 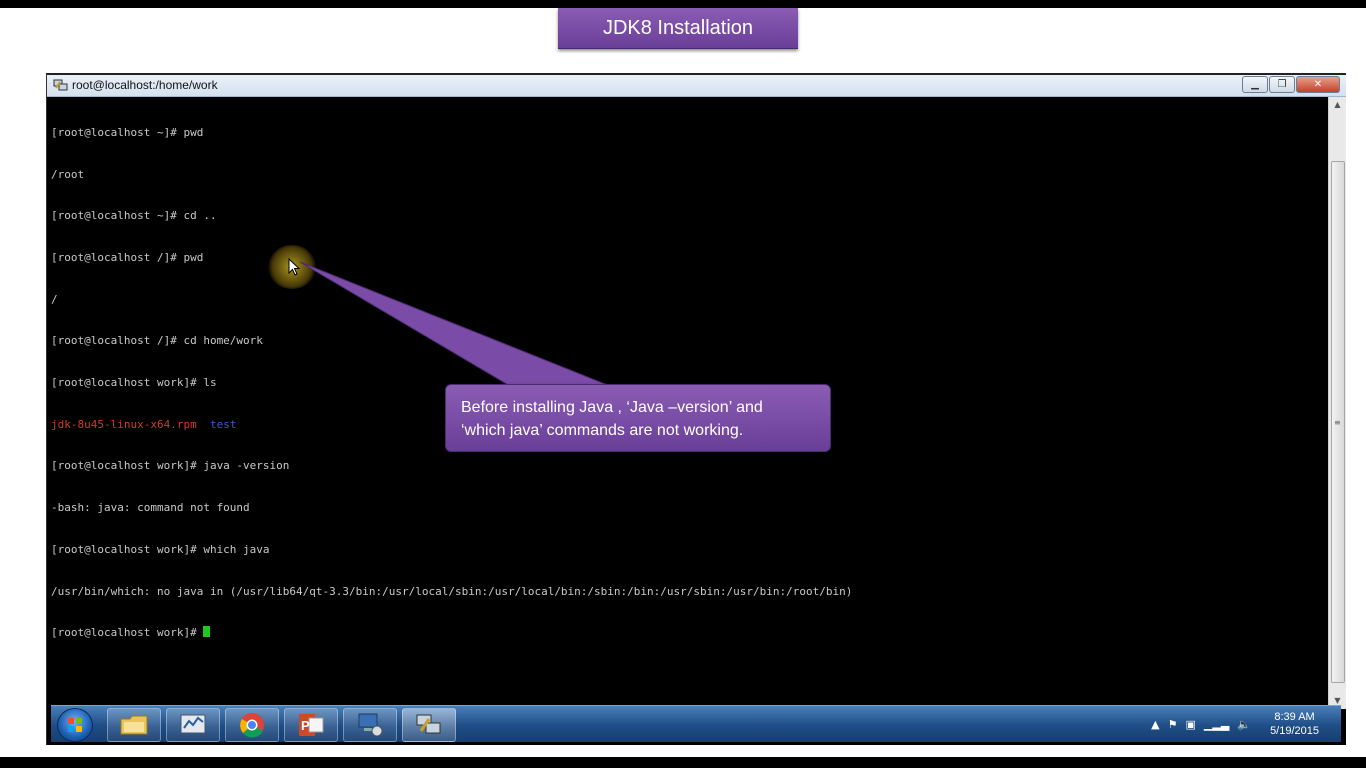 I want to click on mouse-pointer-icon, so click(x=294, y=267).